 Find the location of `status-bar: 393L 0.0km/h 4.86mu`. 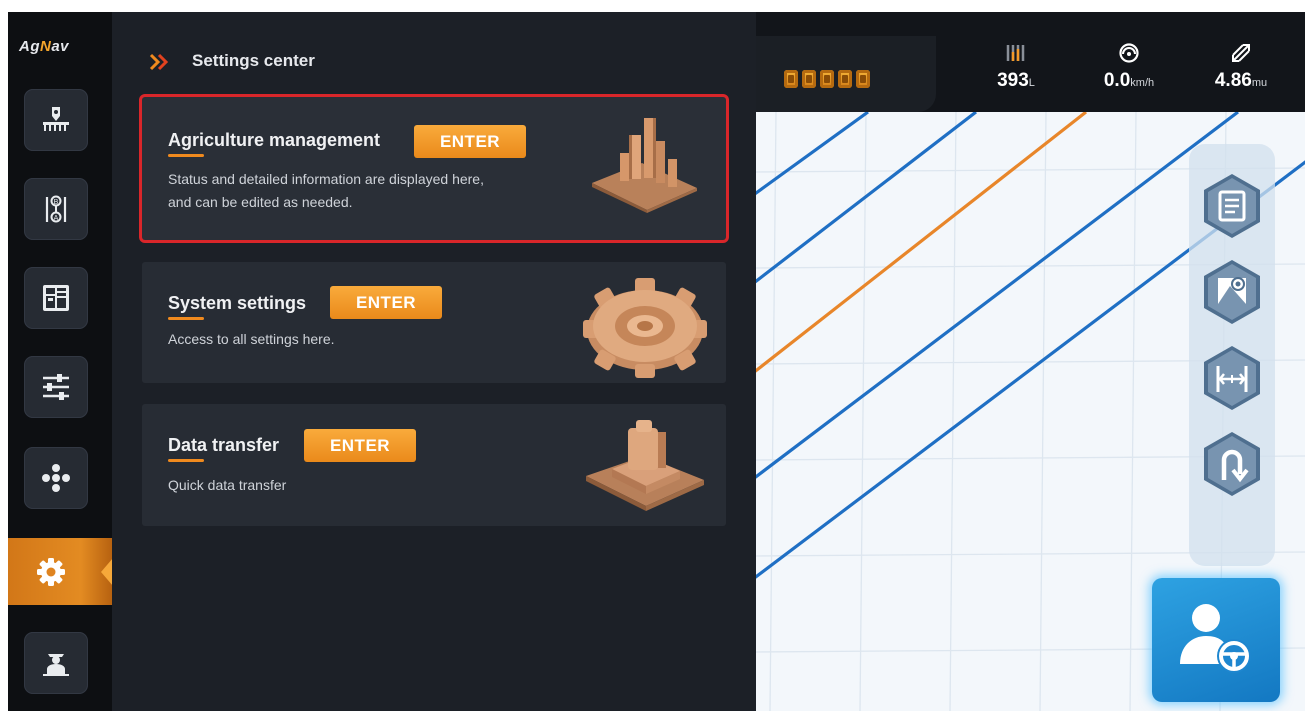

status-bar: 393L 0.0km/h 4.86mu is located at coordinates (1030, 62).